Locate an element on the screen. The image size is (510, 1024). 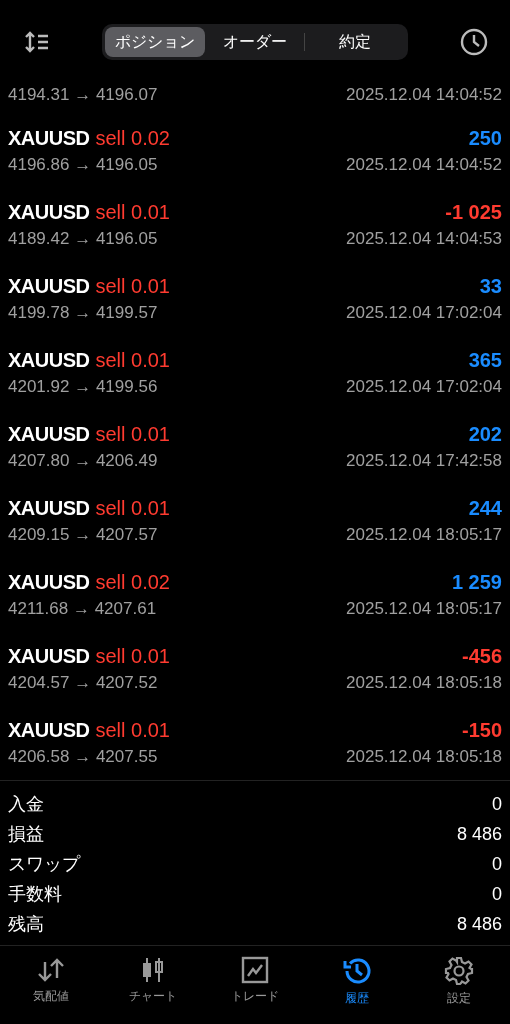
profit-value: -150 is located at coordinates (481, 730).